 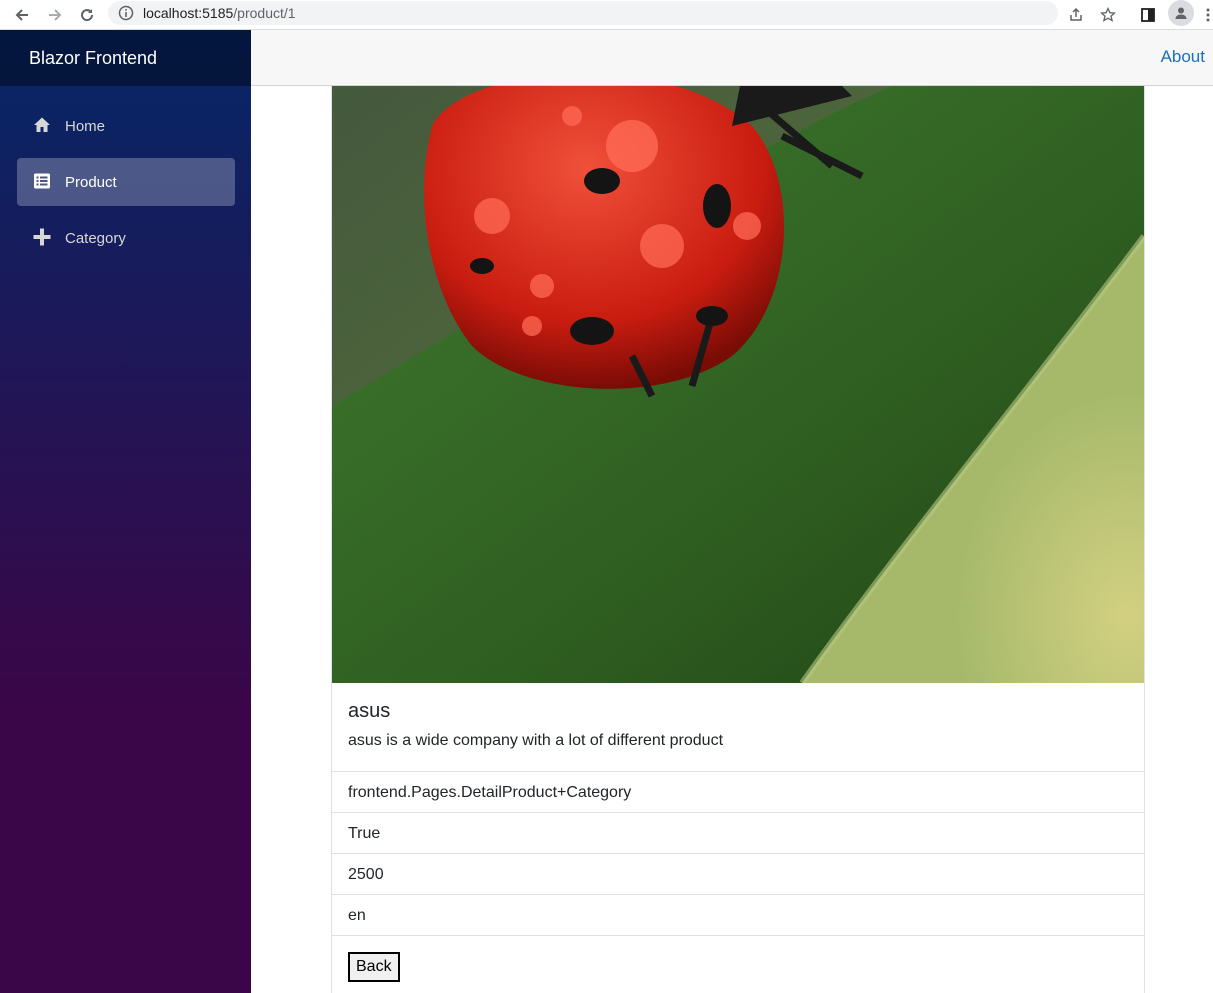 What do you see at coordinates (357, 915) in the screenshot?
I see `product-language: en` at bounding box center [357, 915].